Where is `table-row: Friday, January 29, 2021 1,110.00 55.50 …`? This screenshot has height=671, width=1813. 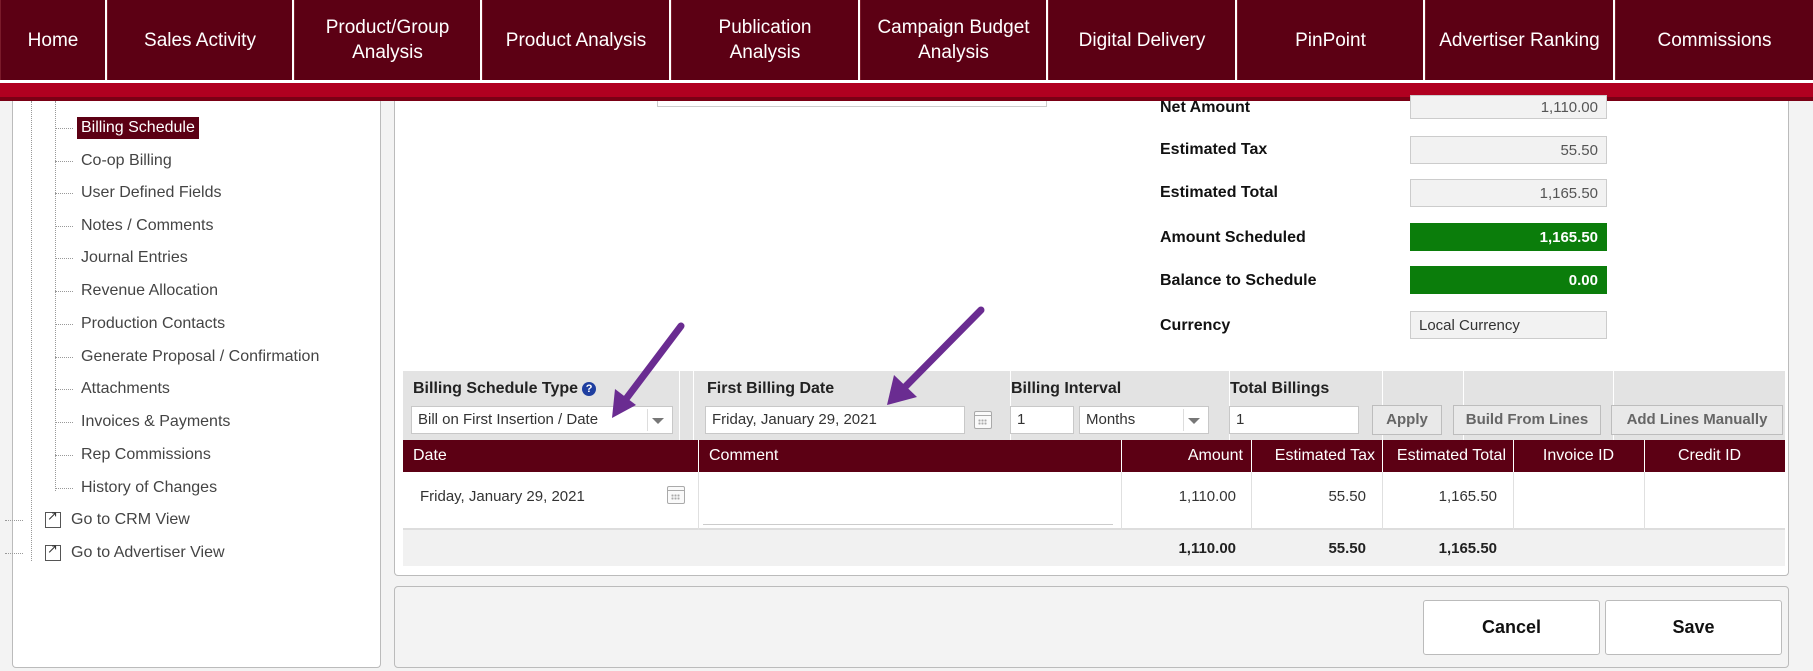 table-row: Friday, January 29, 2021 1,110.00 55.50 … is located at coordinates (1094, 501).